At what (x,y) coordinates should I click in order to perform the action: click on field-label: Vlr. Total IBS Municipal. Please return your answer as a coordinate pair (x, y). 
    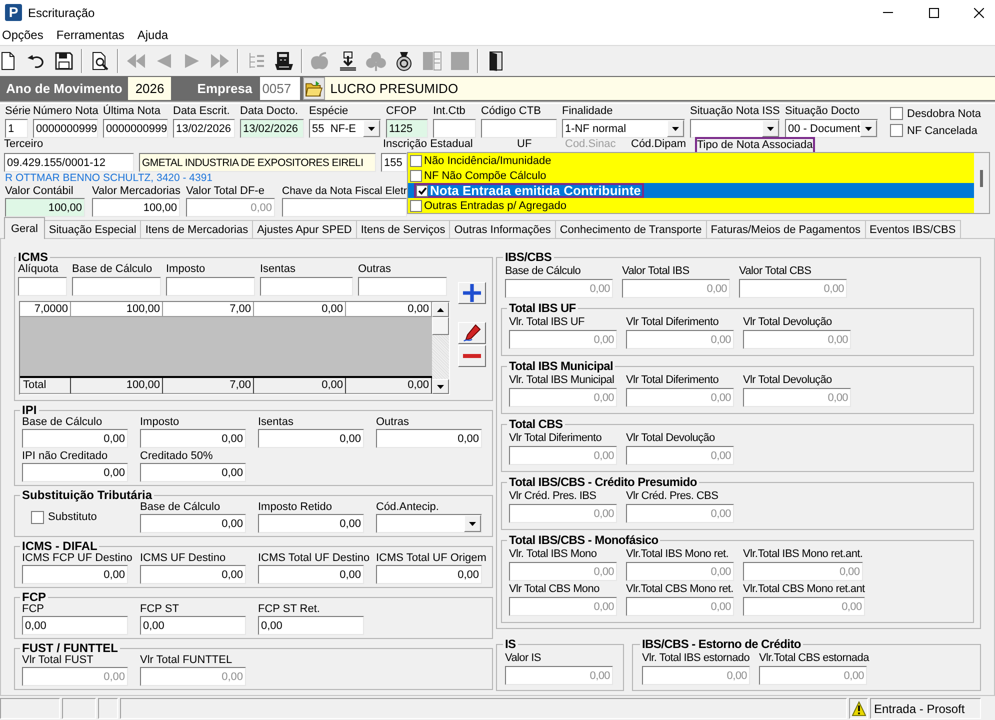
    Looking at the image, I should click on (561, 380).